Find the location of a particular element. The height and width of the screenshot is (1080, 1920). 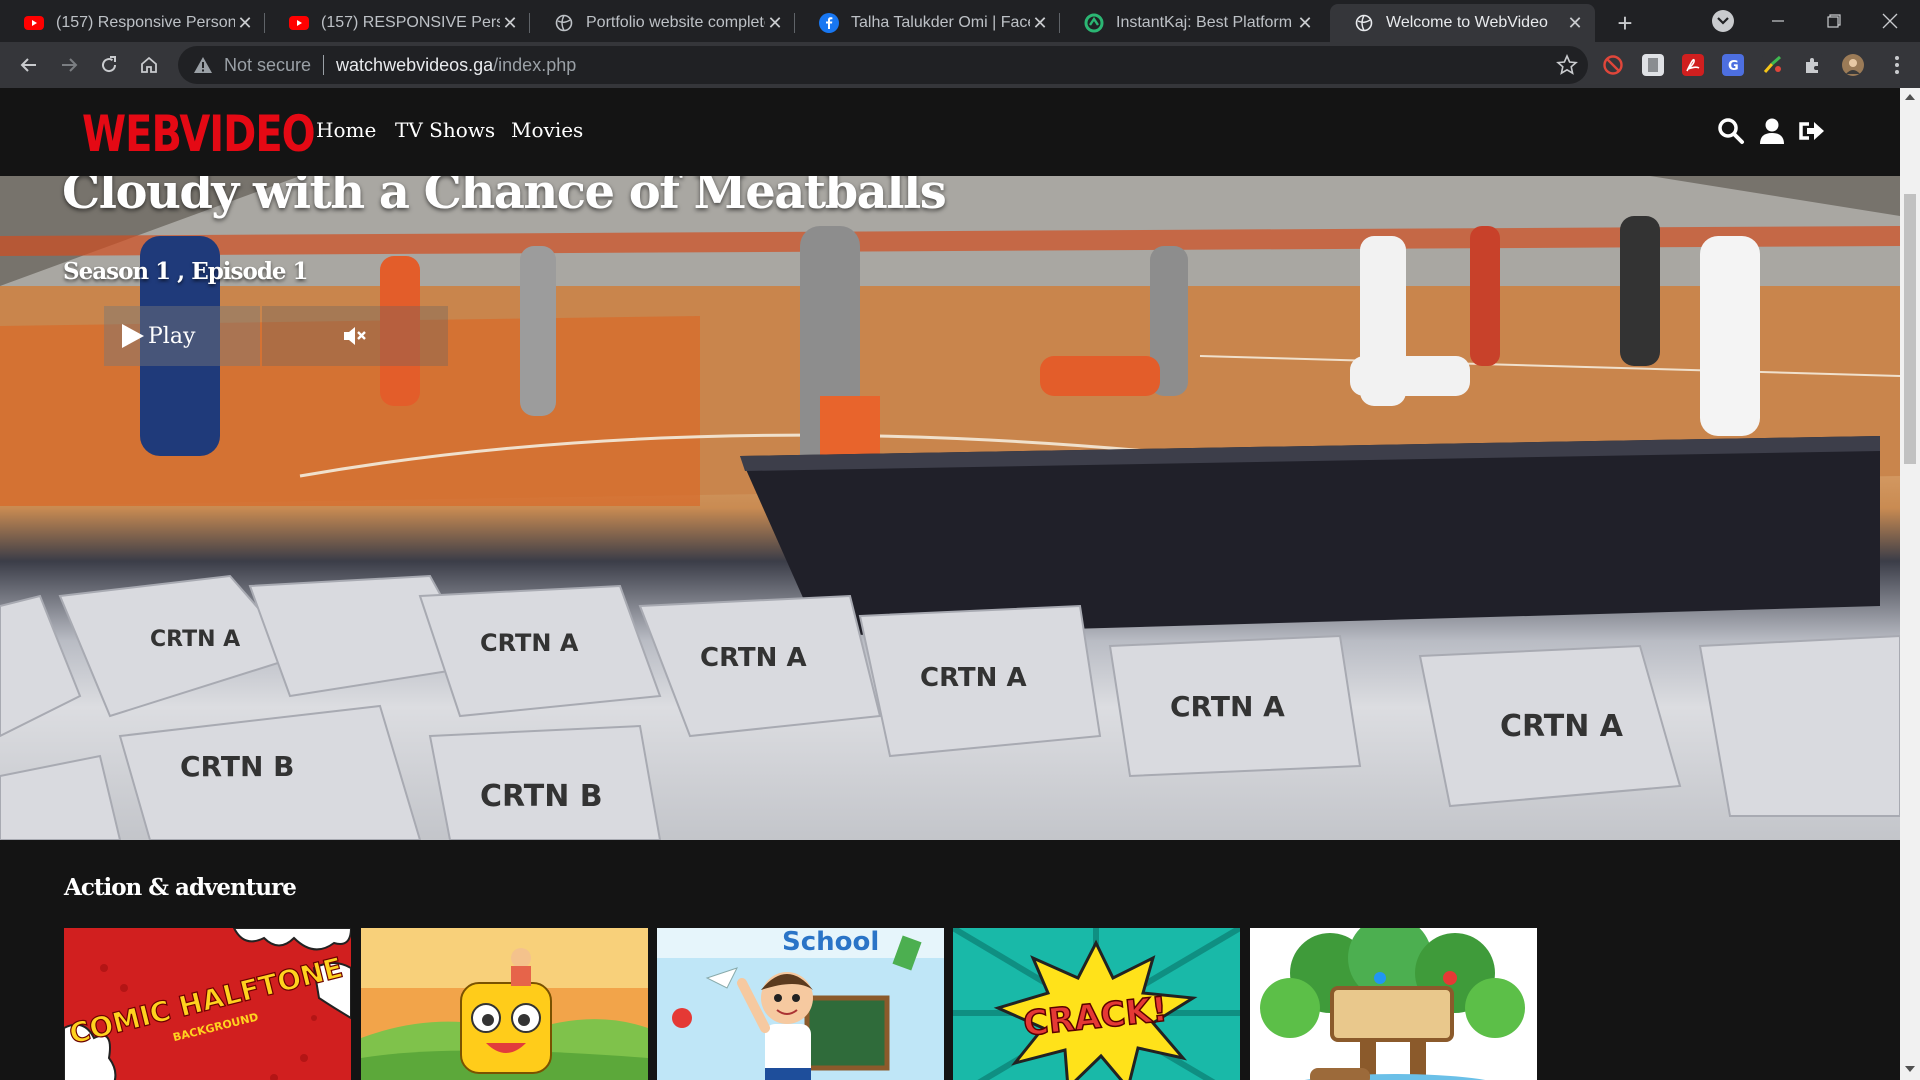

nav-tv-shows-link: TV Shows is located at coordinates (445, 130).